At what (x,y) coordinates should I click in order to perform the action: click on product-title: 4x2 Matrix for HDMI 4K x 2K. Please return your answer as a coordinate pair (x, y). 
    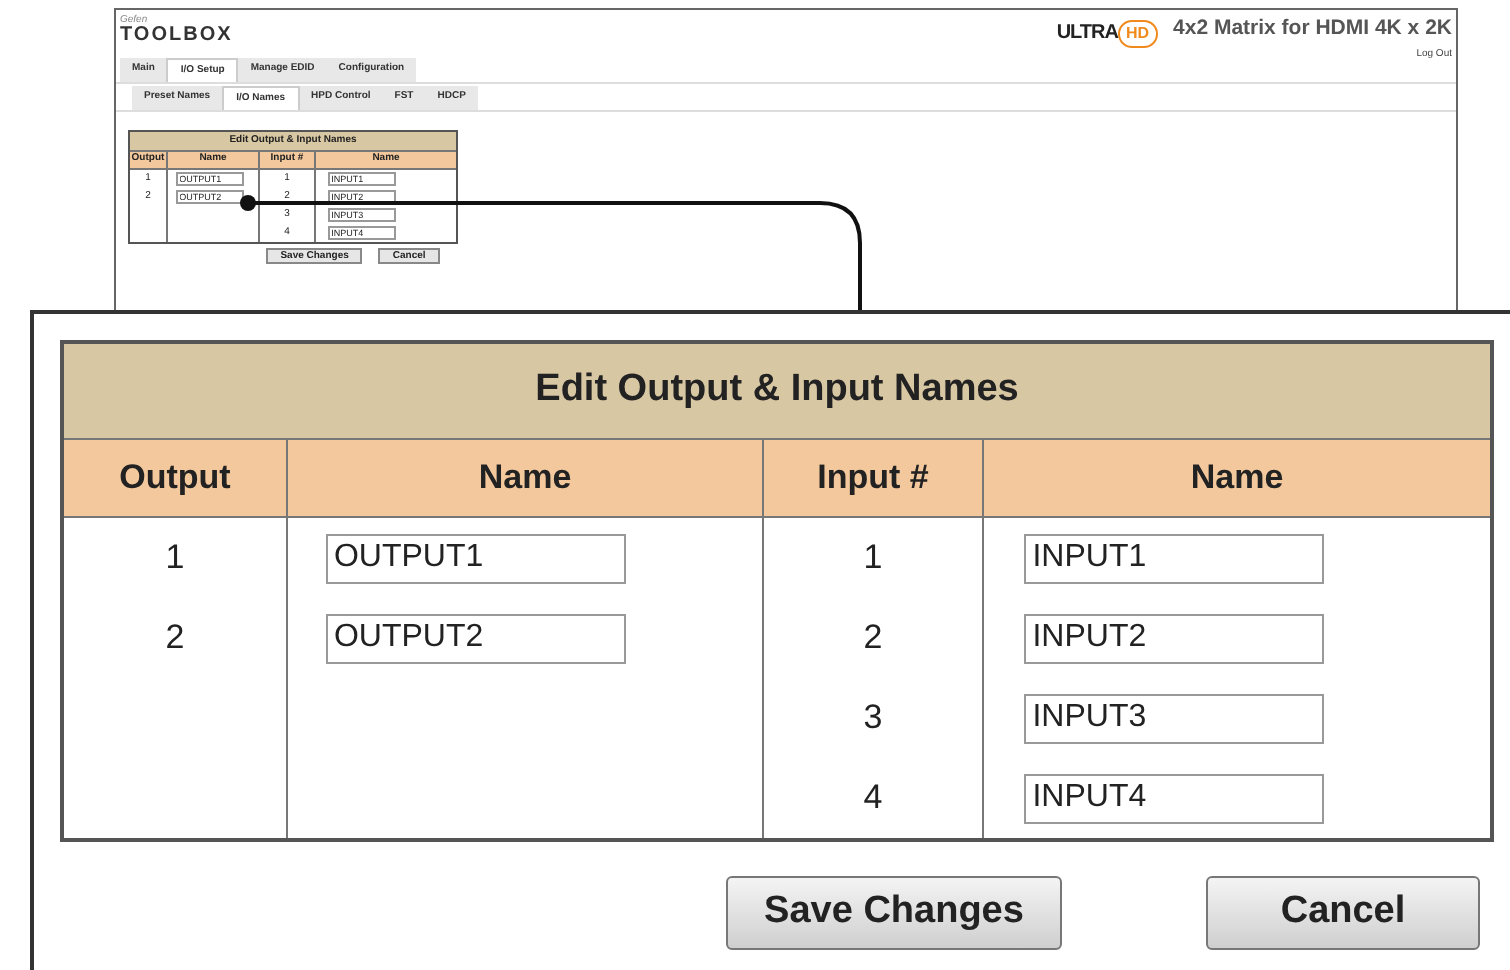
    Looking at the image, I should click on (1312, 29).